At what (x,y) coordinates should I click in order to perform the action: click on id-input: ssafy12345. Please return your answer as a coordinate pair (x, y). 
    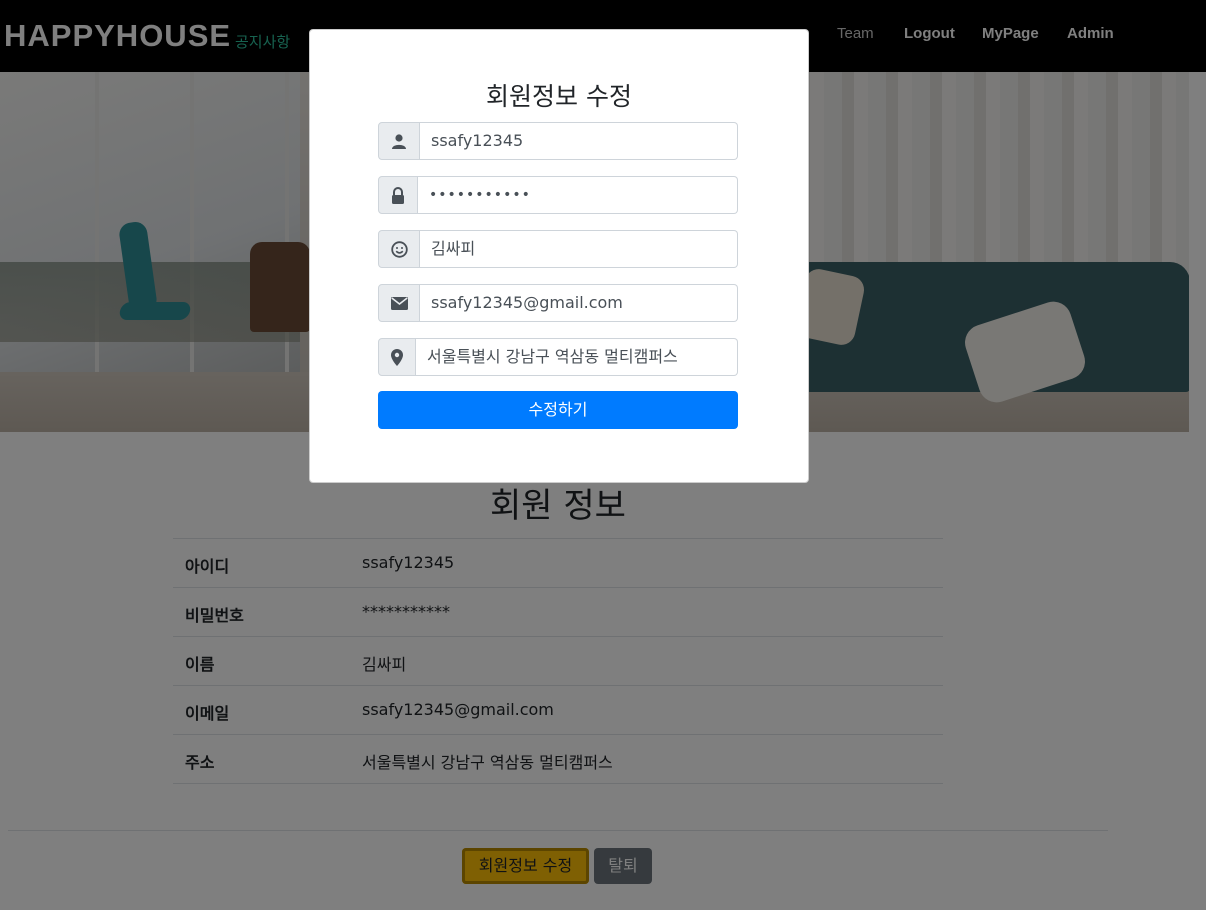
    Looking at the image, I should click on (578, 141).